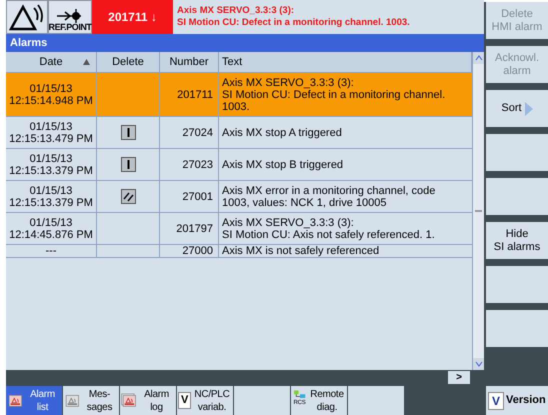  What do you see at coordinates (189, 196) in the screenshot?
I see `alarm-number-cell: 27001` at bounding box center [189, 196].